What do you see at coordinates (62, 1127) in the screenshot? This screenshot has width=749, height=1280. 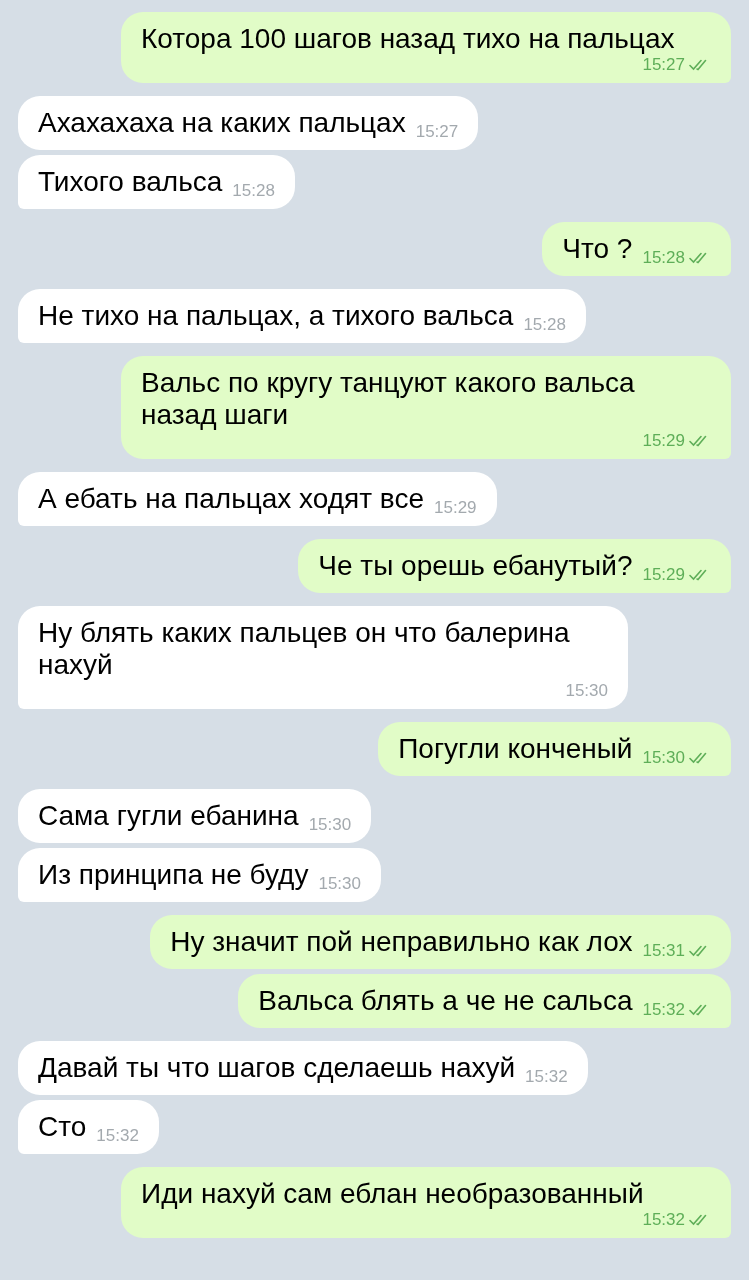 I see `message-text: Сто` at bounding box center [62, 1127].